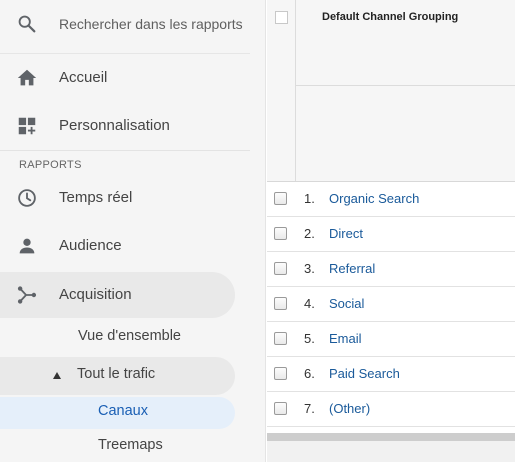  What do you see at coordinates (391, 269) in the screenshot?
I see `table-row: 3. Referral` at bounding box center [391, 269].